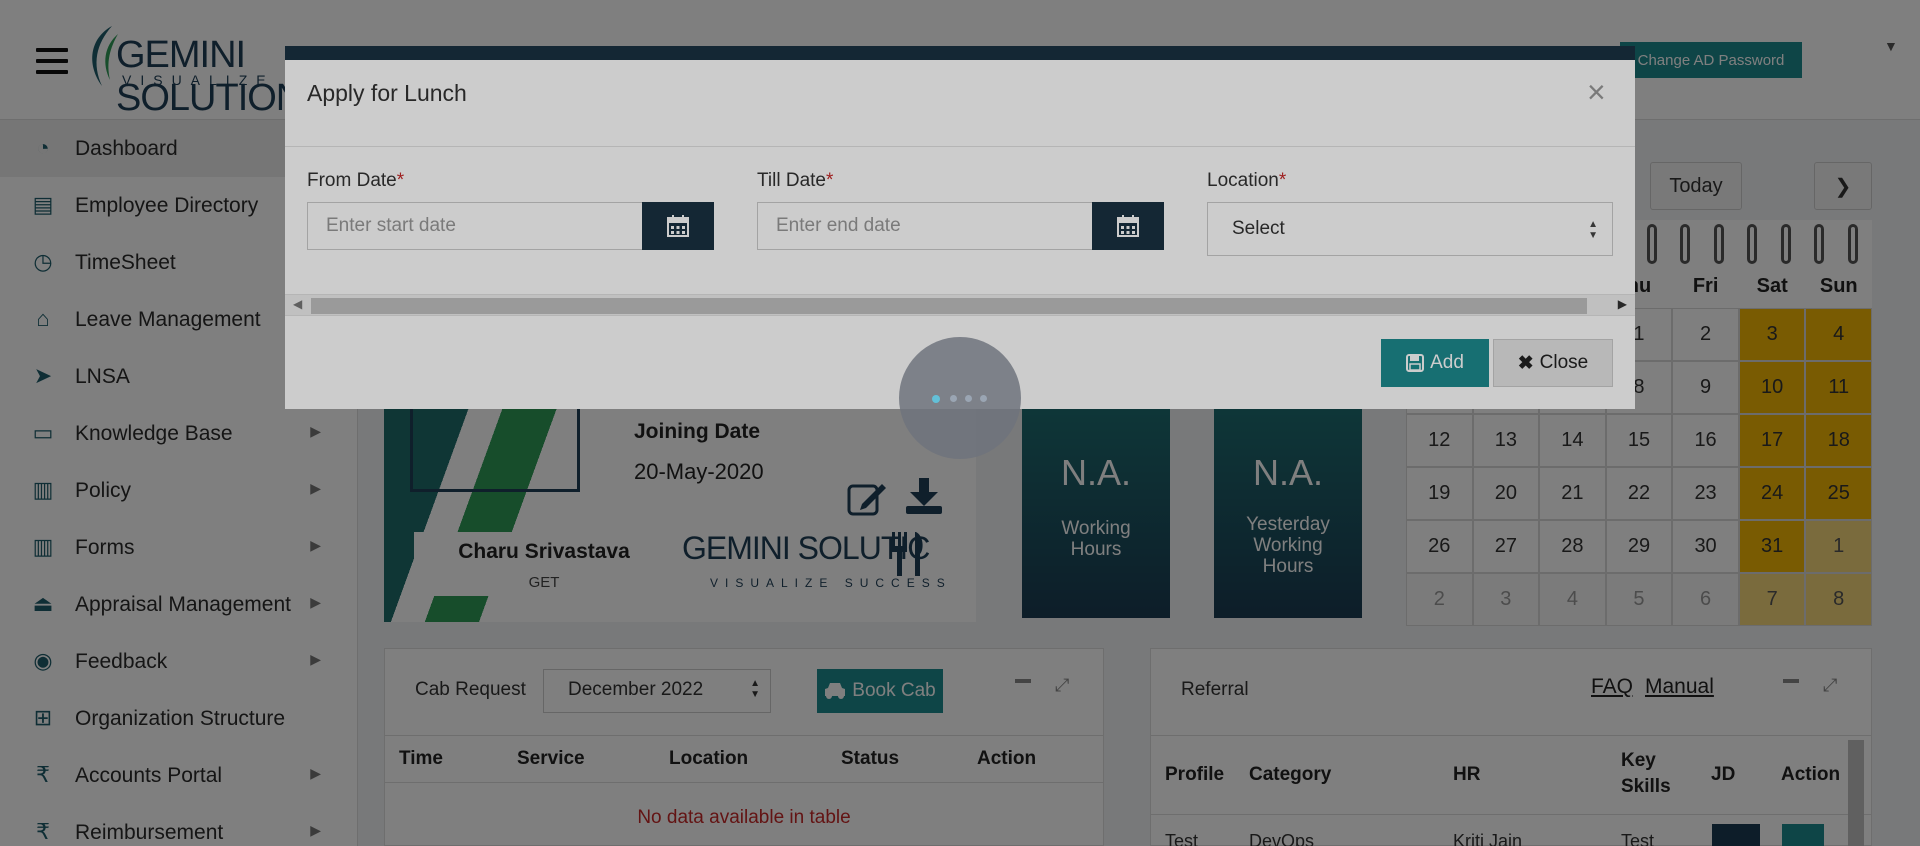  I want to click on modal-close-x-icon: ×, so click(1596, 92).